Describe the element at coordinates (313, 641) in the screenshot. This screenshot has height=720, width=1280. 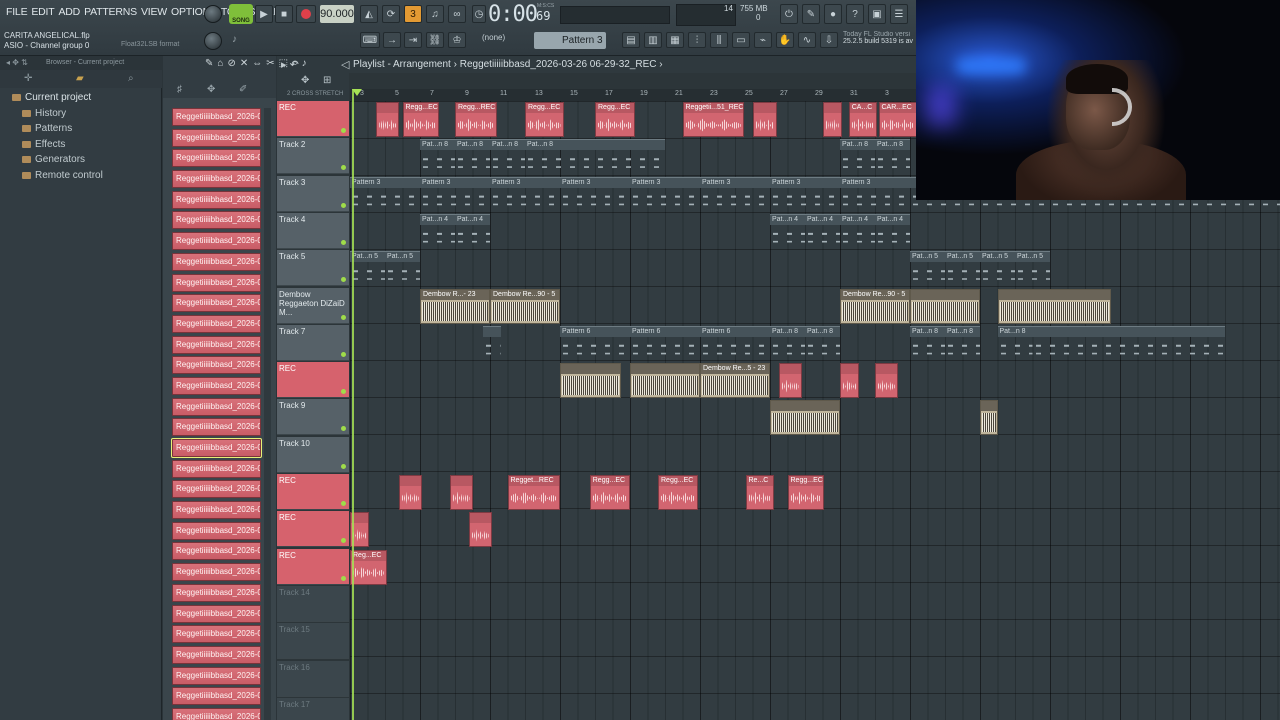
I see `track-header: Track 15` at that location.